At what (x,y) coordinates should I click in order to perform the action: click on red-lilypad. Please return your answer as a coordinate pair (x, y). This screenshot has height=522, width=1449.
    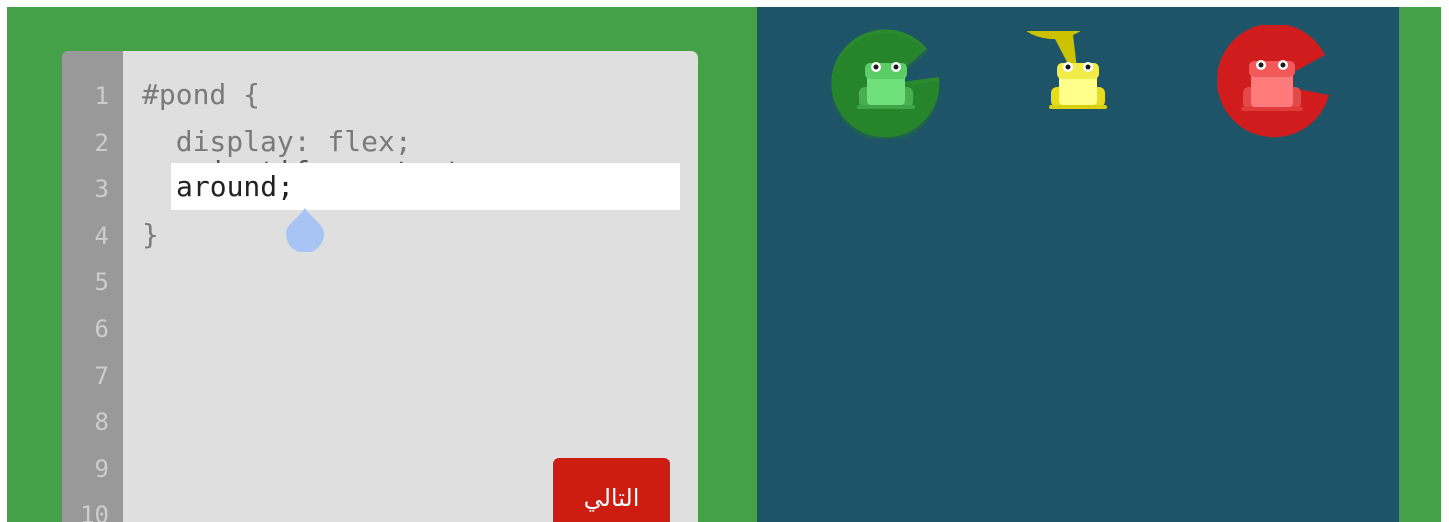
    Looking at the image, I should click on (1272, 85).